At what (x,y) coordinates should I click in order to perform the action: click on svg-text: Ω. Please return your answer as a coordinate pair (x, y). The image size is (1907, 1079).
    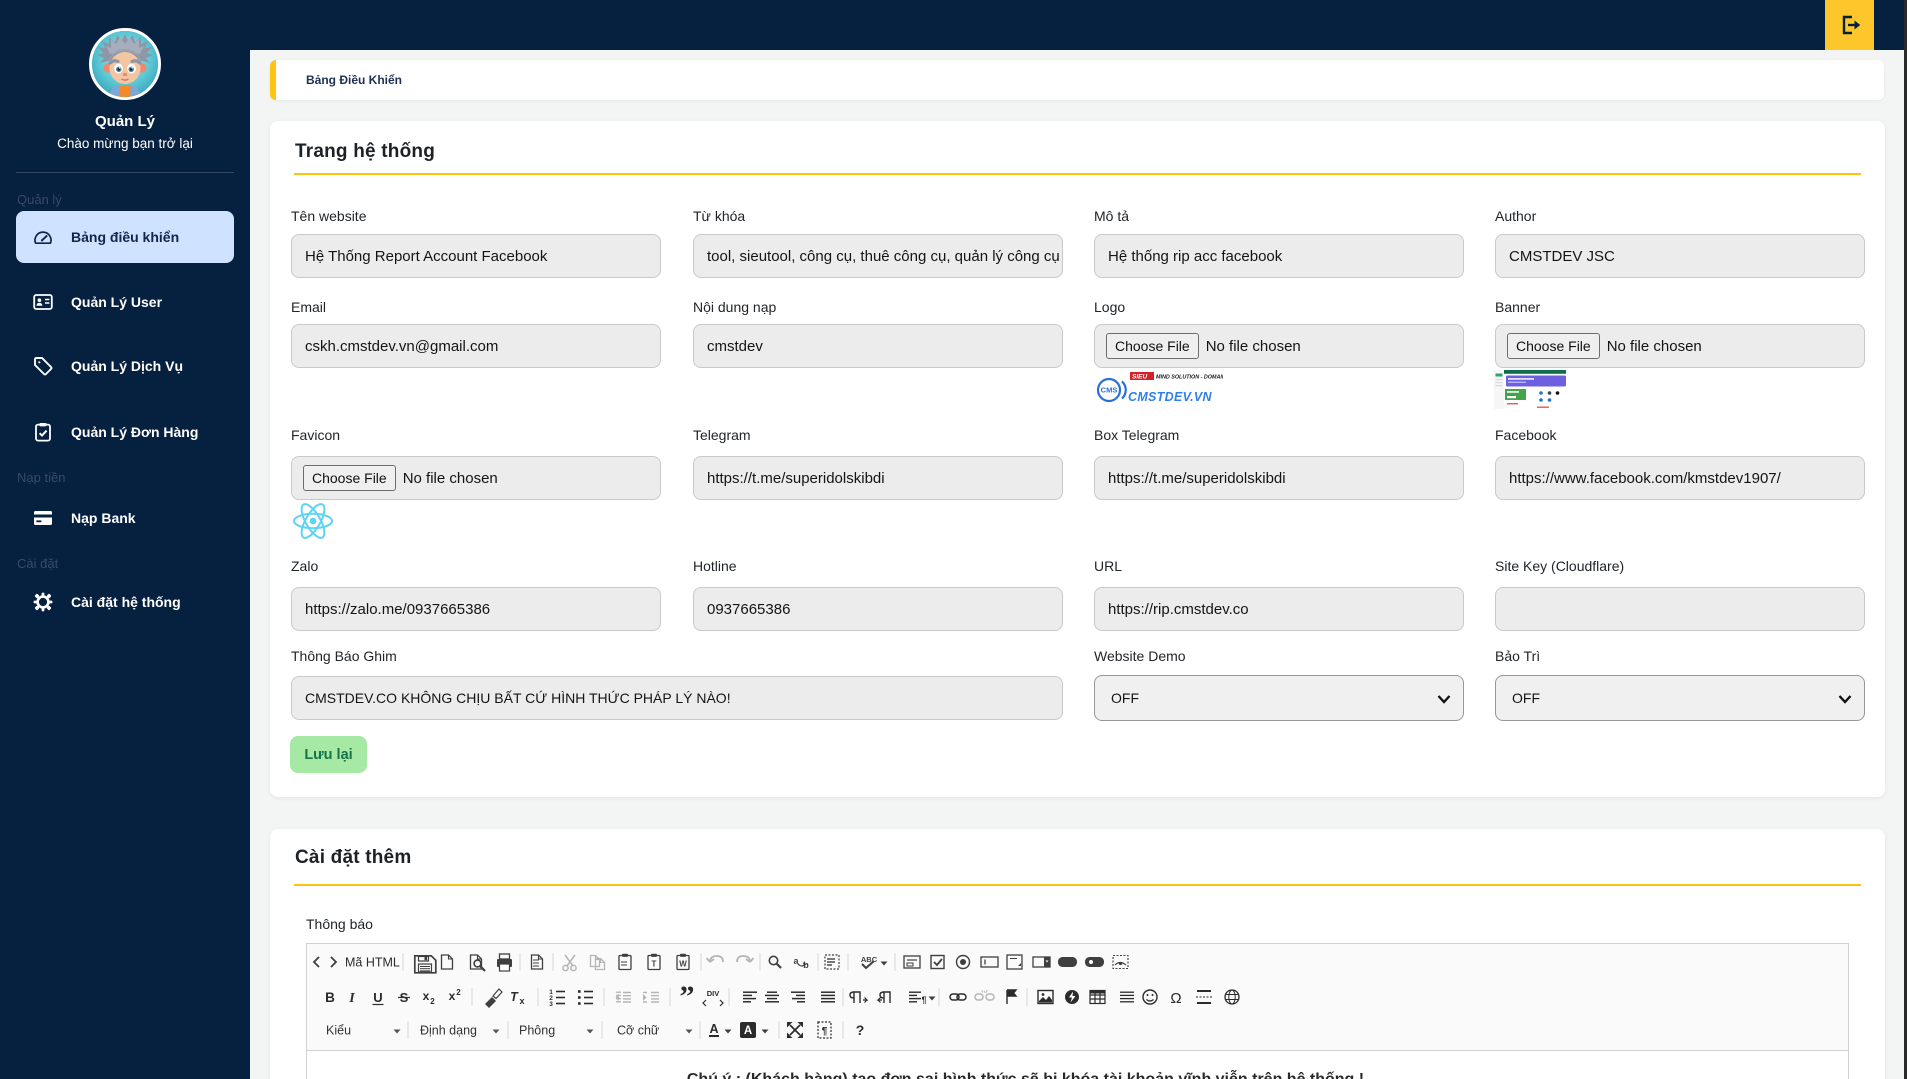
    Looking at the image, I should click on (1175, 998).